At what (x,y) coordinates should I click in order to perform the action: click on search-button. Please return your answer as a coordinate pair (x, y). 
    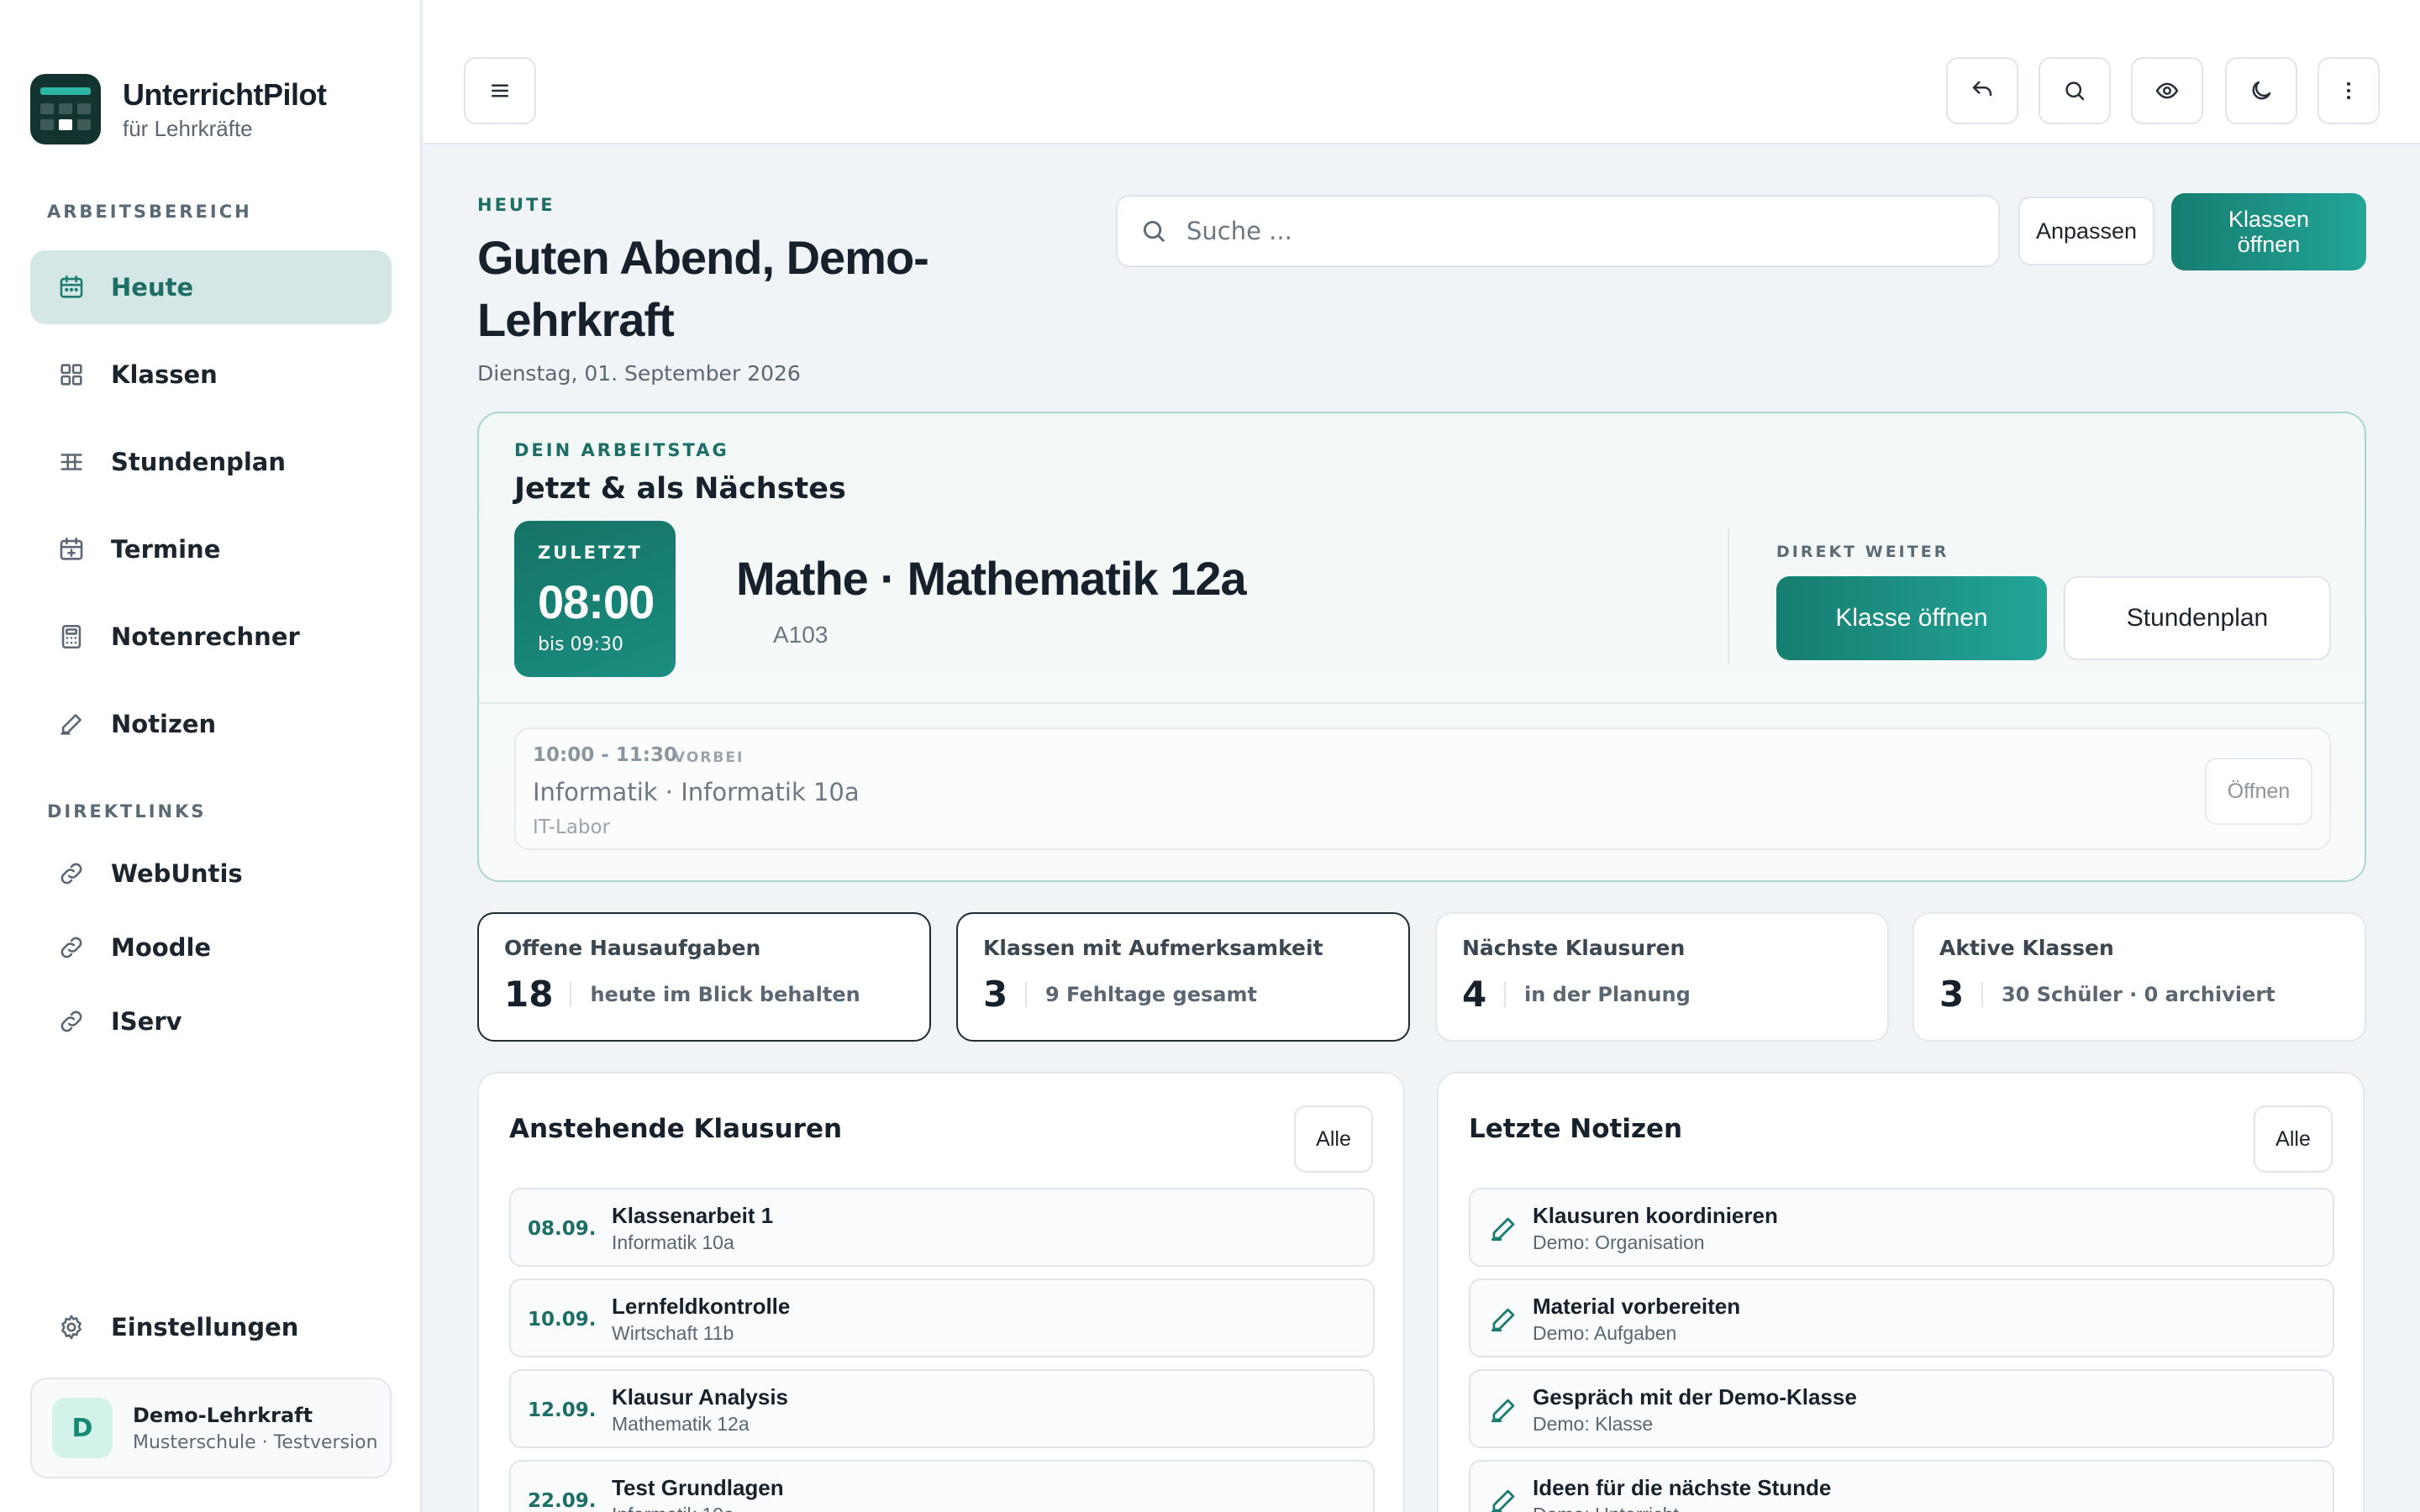
    Looking at the image, I should click on (2075, 90).